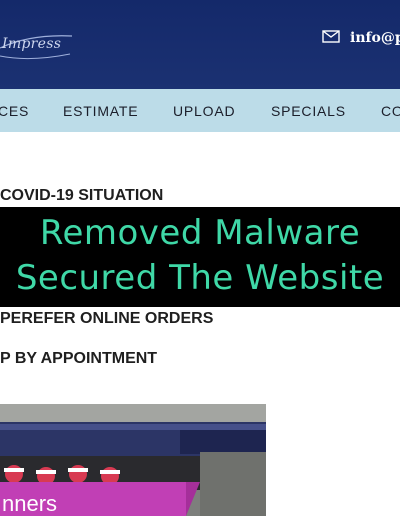 The height and width of the screenshot is (517, 400). I want to click on main-nav: CES ESTIMATE UPLOAD SPECIALS CO, so click(200, 110).